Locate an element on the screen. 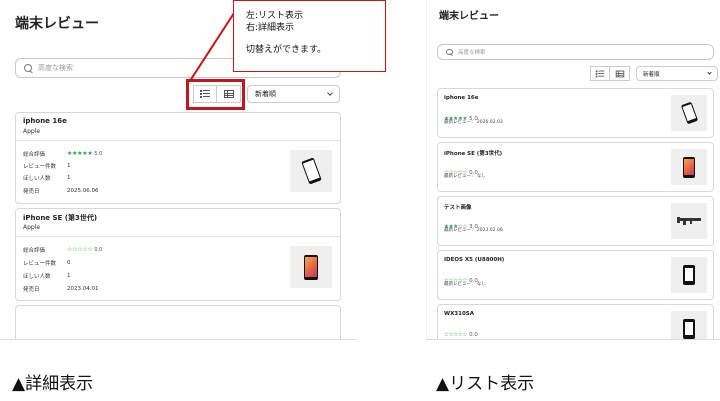  device-list-item: WX310SA ☆☆☆☆☆ 0.0 is located at coordinates (575, 321).